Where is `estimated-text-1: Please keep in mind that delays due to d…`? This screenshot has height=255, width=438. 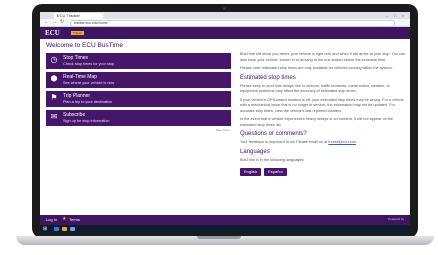 estimated-text-1: Please keep in mind that delays due to d… is located at coordinates (315, 88).